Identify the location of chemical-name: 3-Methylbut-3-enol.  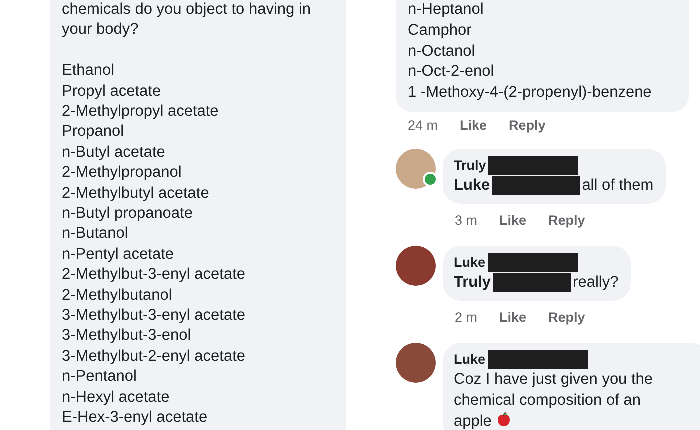
(127, 336).